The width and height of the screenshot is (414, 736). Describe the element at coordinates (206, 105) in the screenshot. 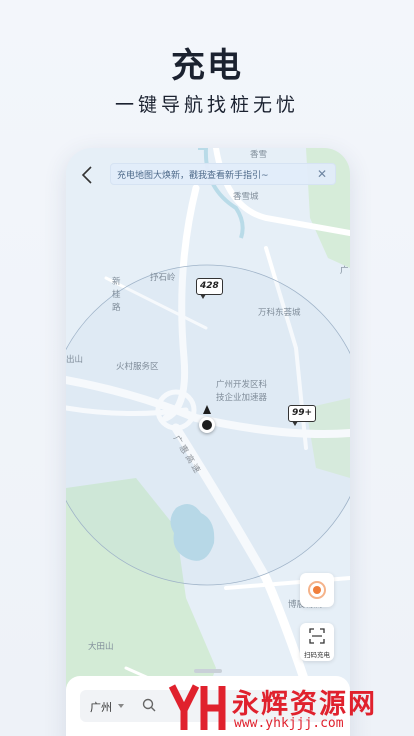

I see `page-subtitle: 一键导航找桩无忧` at that location.